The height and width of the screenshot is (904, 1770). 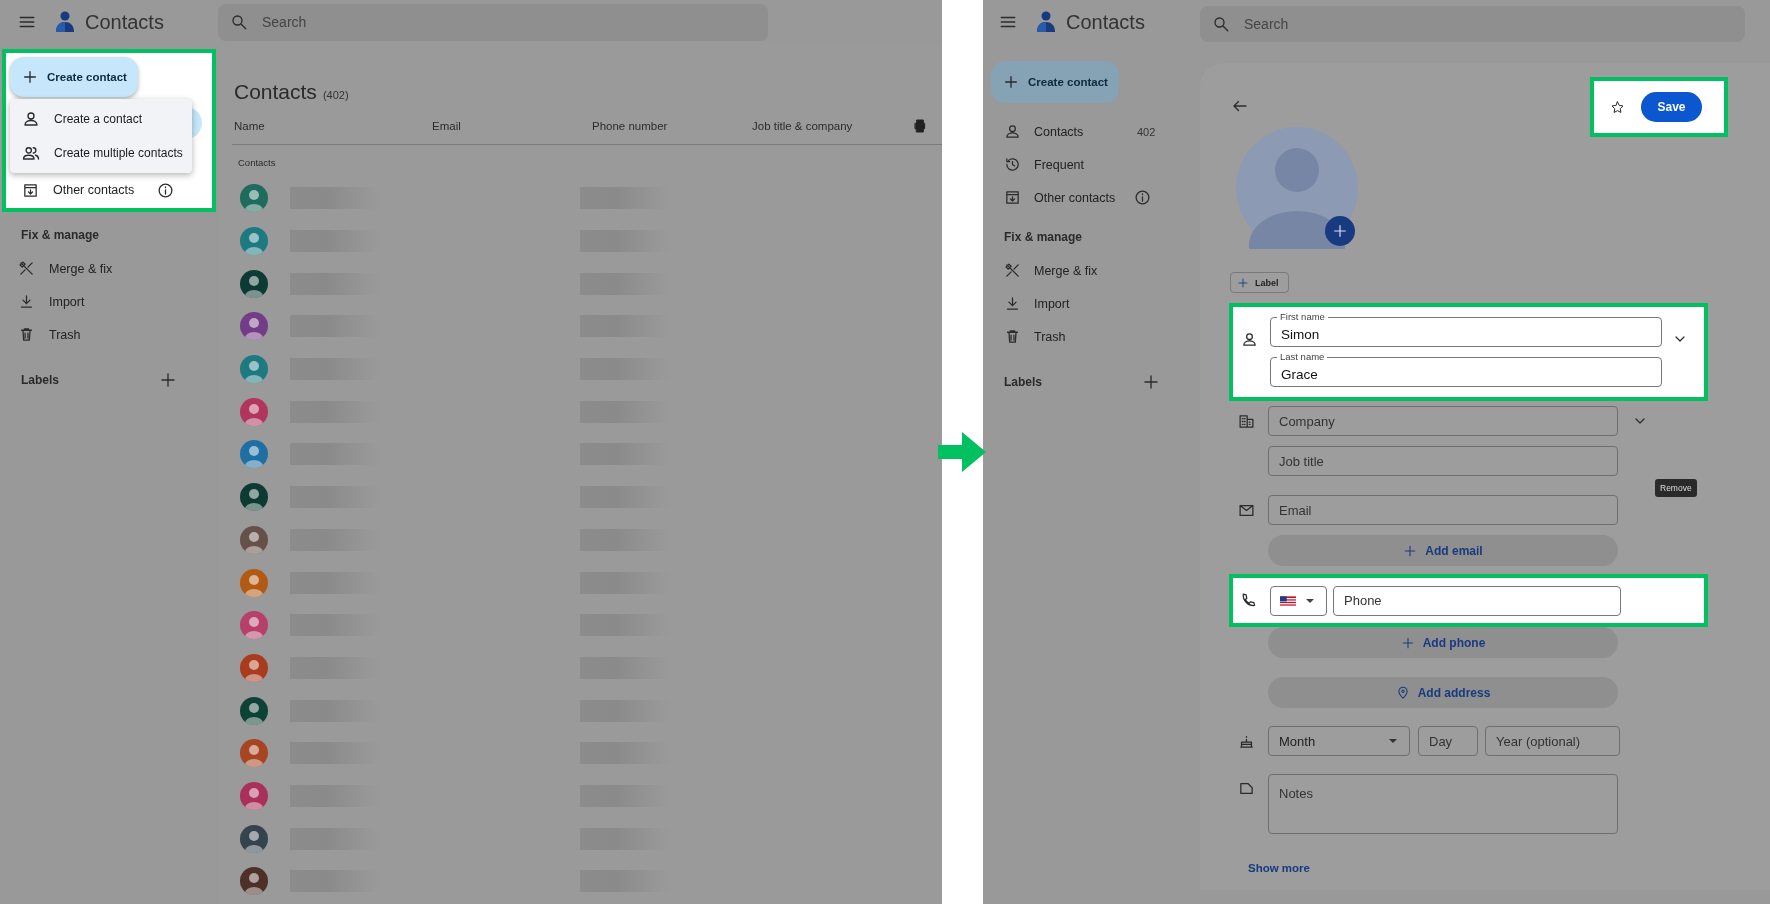 I want to click on note-icon, so click(x=1246, y=788).